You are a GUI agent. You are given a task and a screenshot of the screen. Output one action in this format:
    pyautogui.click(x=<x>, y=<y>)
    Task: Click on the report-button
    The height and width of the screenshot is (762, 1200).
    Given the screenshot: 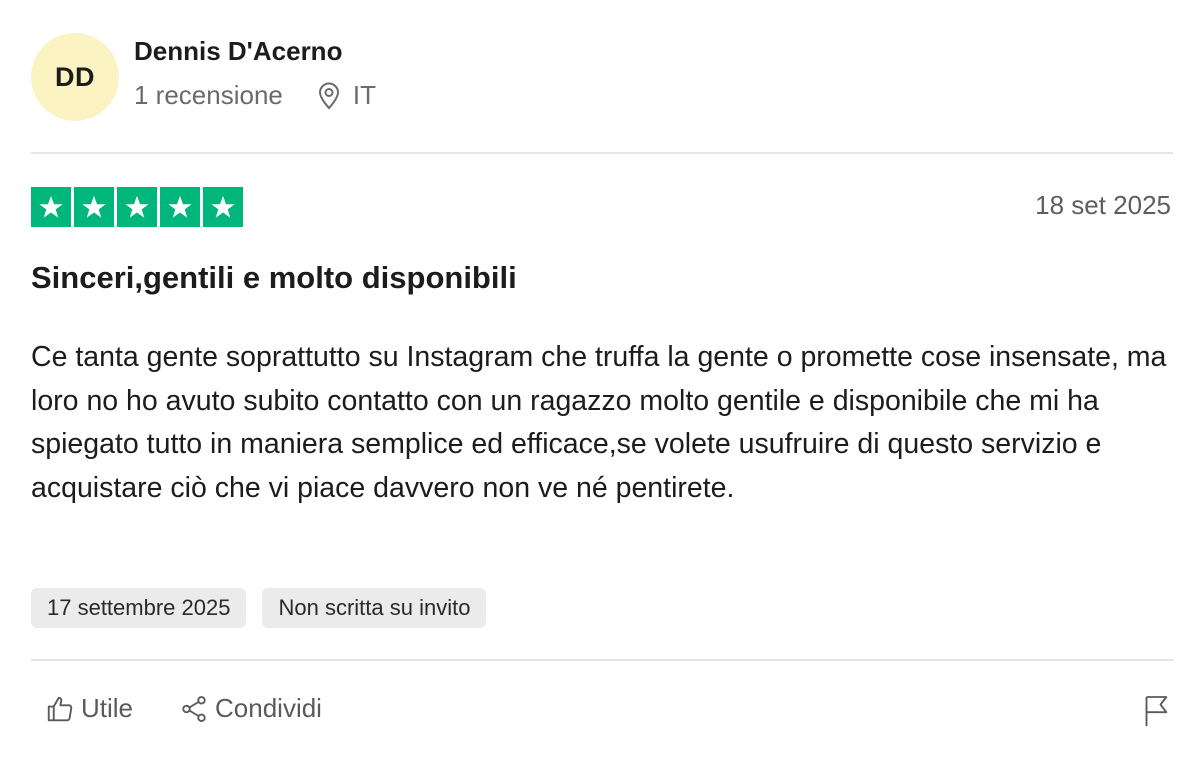 What is the action you would take?
    pyautogui.click(x=1157, y=713)
    